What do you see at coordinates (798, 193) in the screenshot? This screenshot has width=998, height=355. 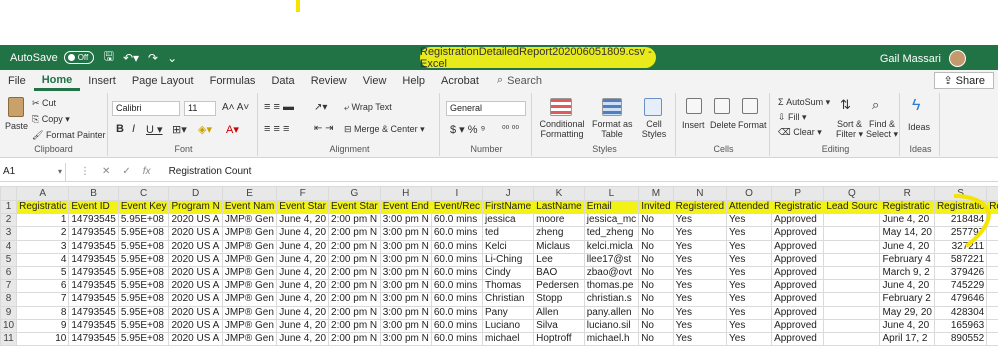 I see `column-header-p: P` at bounding box center [798, 193].